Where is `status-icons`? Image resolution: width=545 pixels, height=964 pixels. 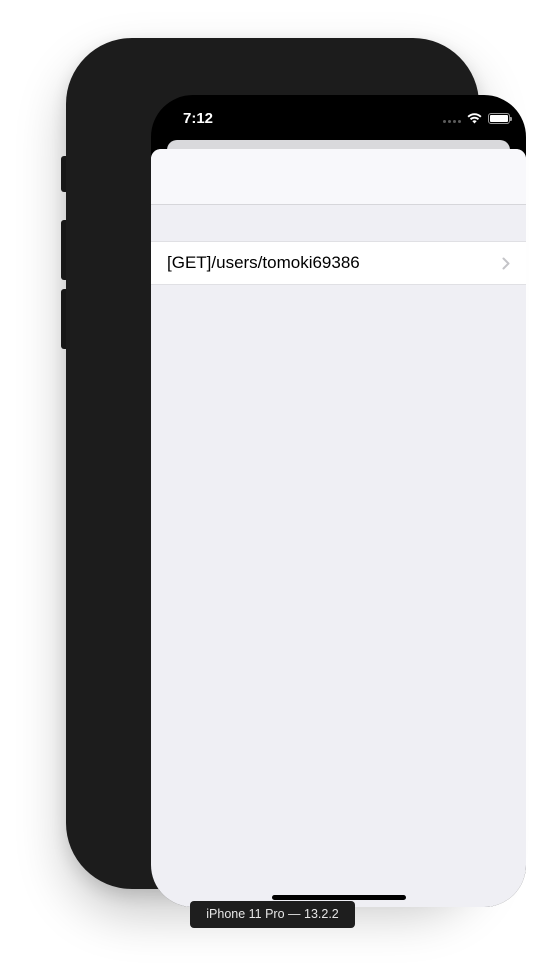
status-icons is located at coordinates (477, 118).